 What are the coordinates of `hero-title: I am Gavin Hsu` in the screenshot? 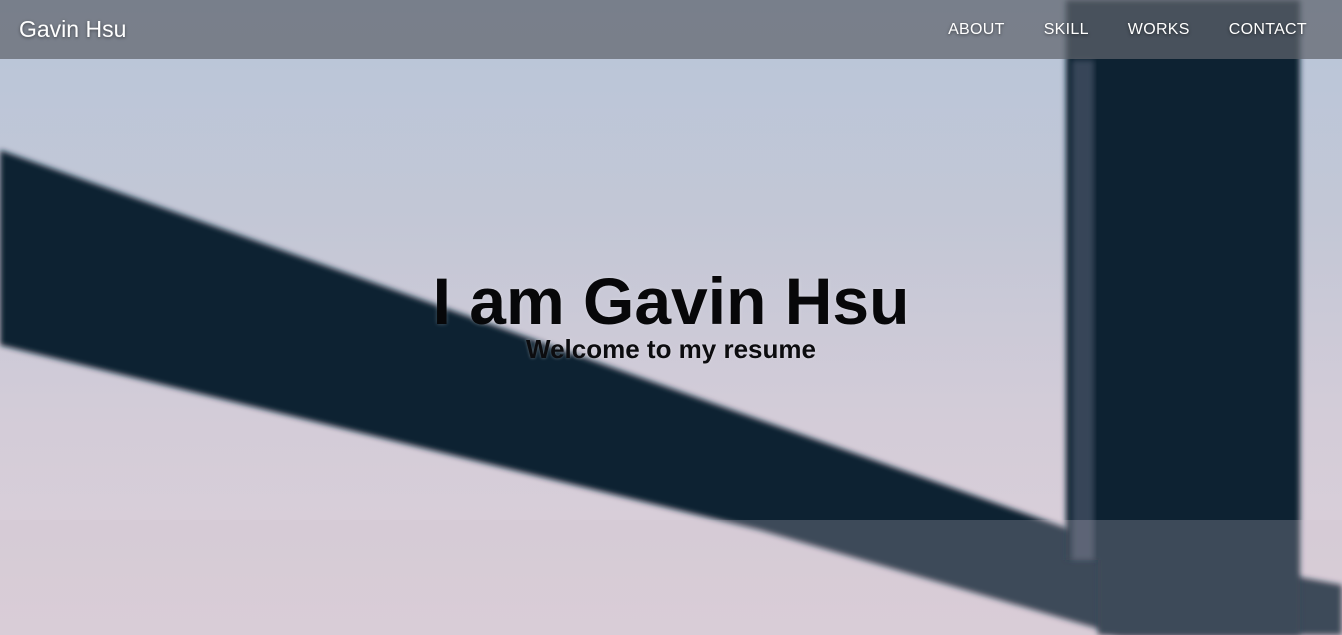 It's located at (671, 301).